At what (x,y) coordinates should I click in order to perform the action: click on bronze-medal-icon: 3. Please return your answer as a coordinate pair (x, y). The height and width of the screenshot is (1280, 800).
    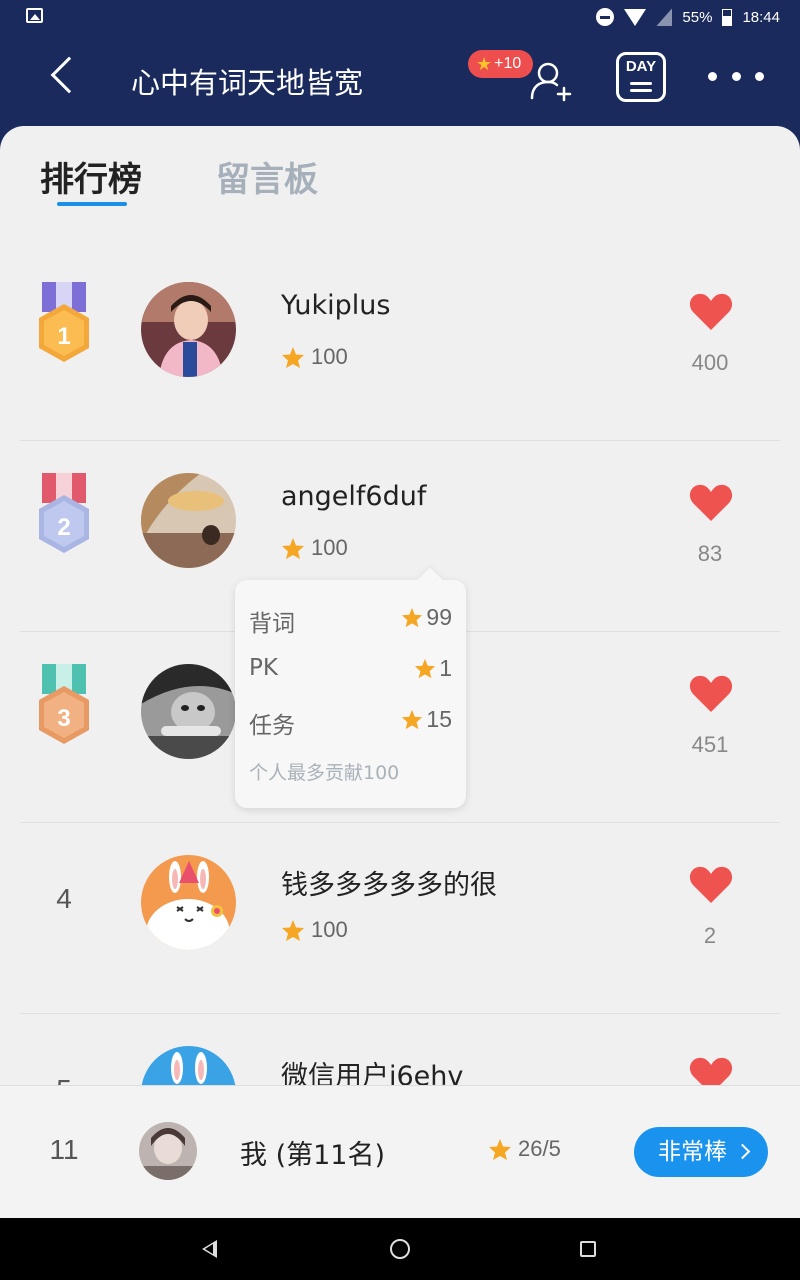
    Looking at the image, I should click on (64, 704).